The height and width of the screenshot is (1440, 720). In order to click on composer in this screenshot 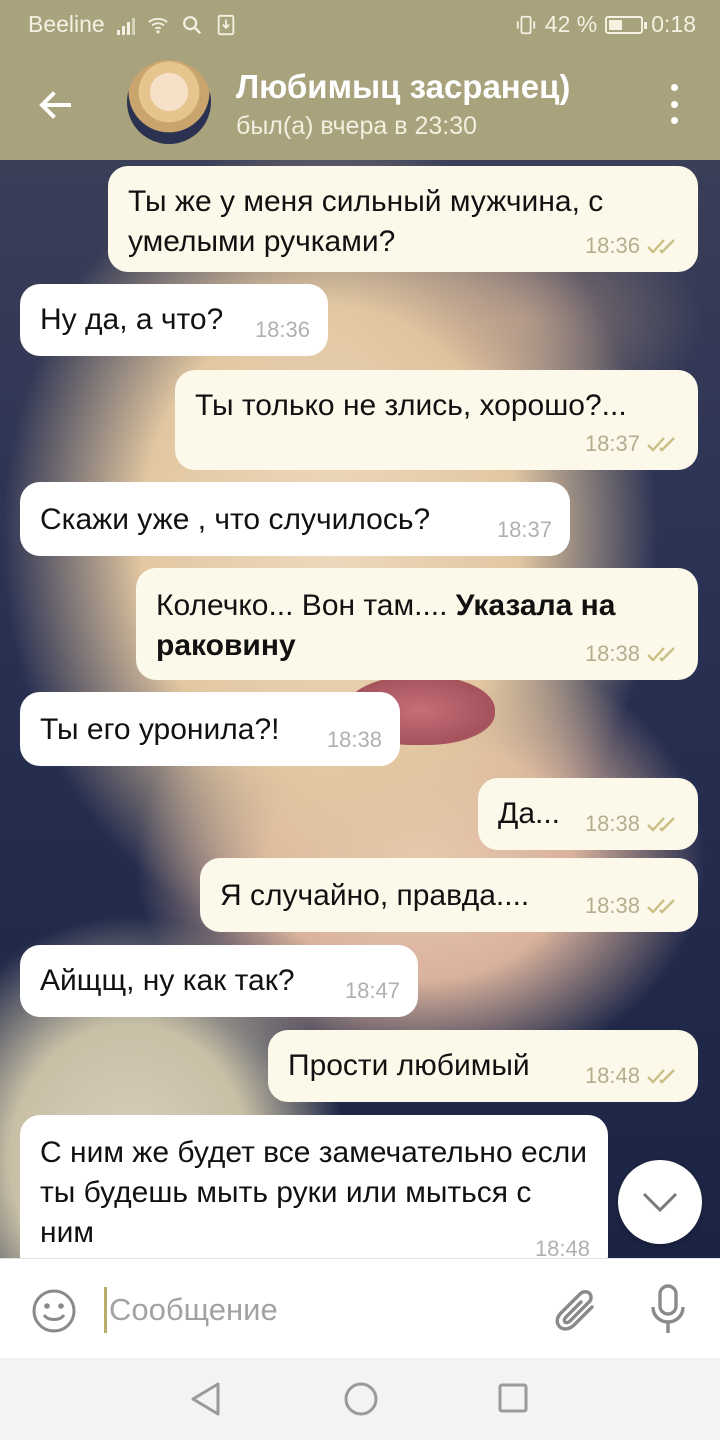, I will do `click(360, 1308)`.